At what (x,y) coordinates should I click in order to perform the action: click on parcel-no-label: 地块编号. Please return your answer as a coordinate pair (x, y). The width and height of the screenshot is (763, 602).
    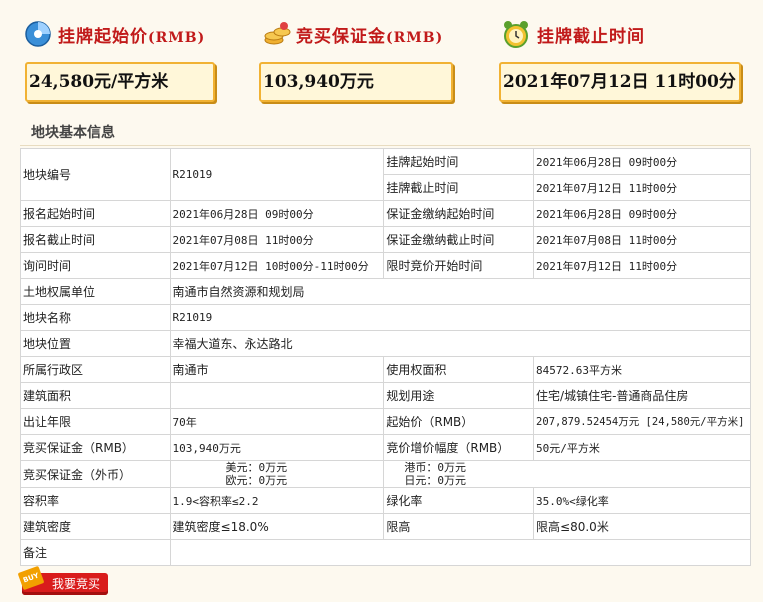
    Looking at the image, I should click on (95, 174).